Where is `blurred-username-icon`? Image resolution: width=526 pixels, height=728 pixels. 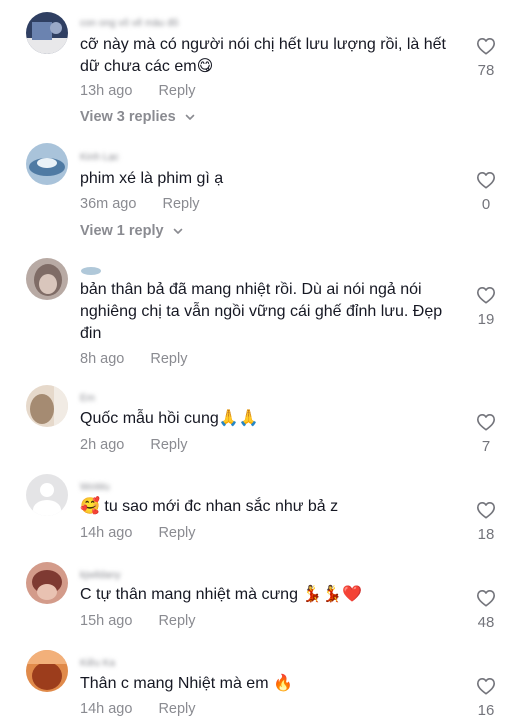
blurred-username-icon is located at coordinates (91, 271).